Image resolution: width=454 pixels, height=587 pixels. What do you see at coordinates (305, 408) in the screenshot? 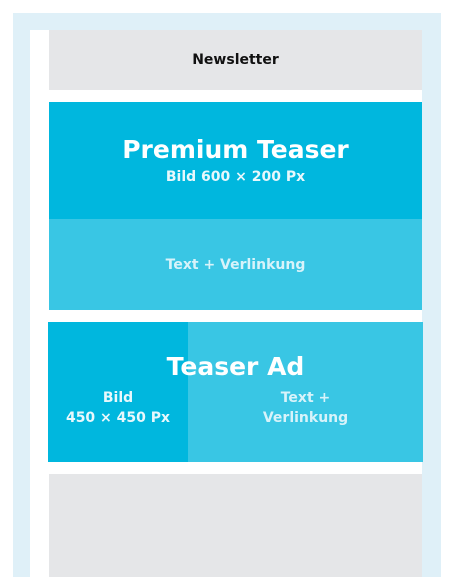
I see `teaser-ad-text-label: Text + Verlinkung` at bounding box center [305, 408].